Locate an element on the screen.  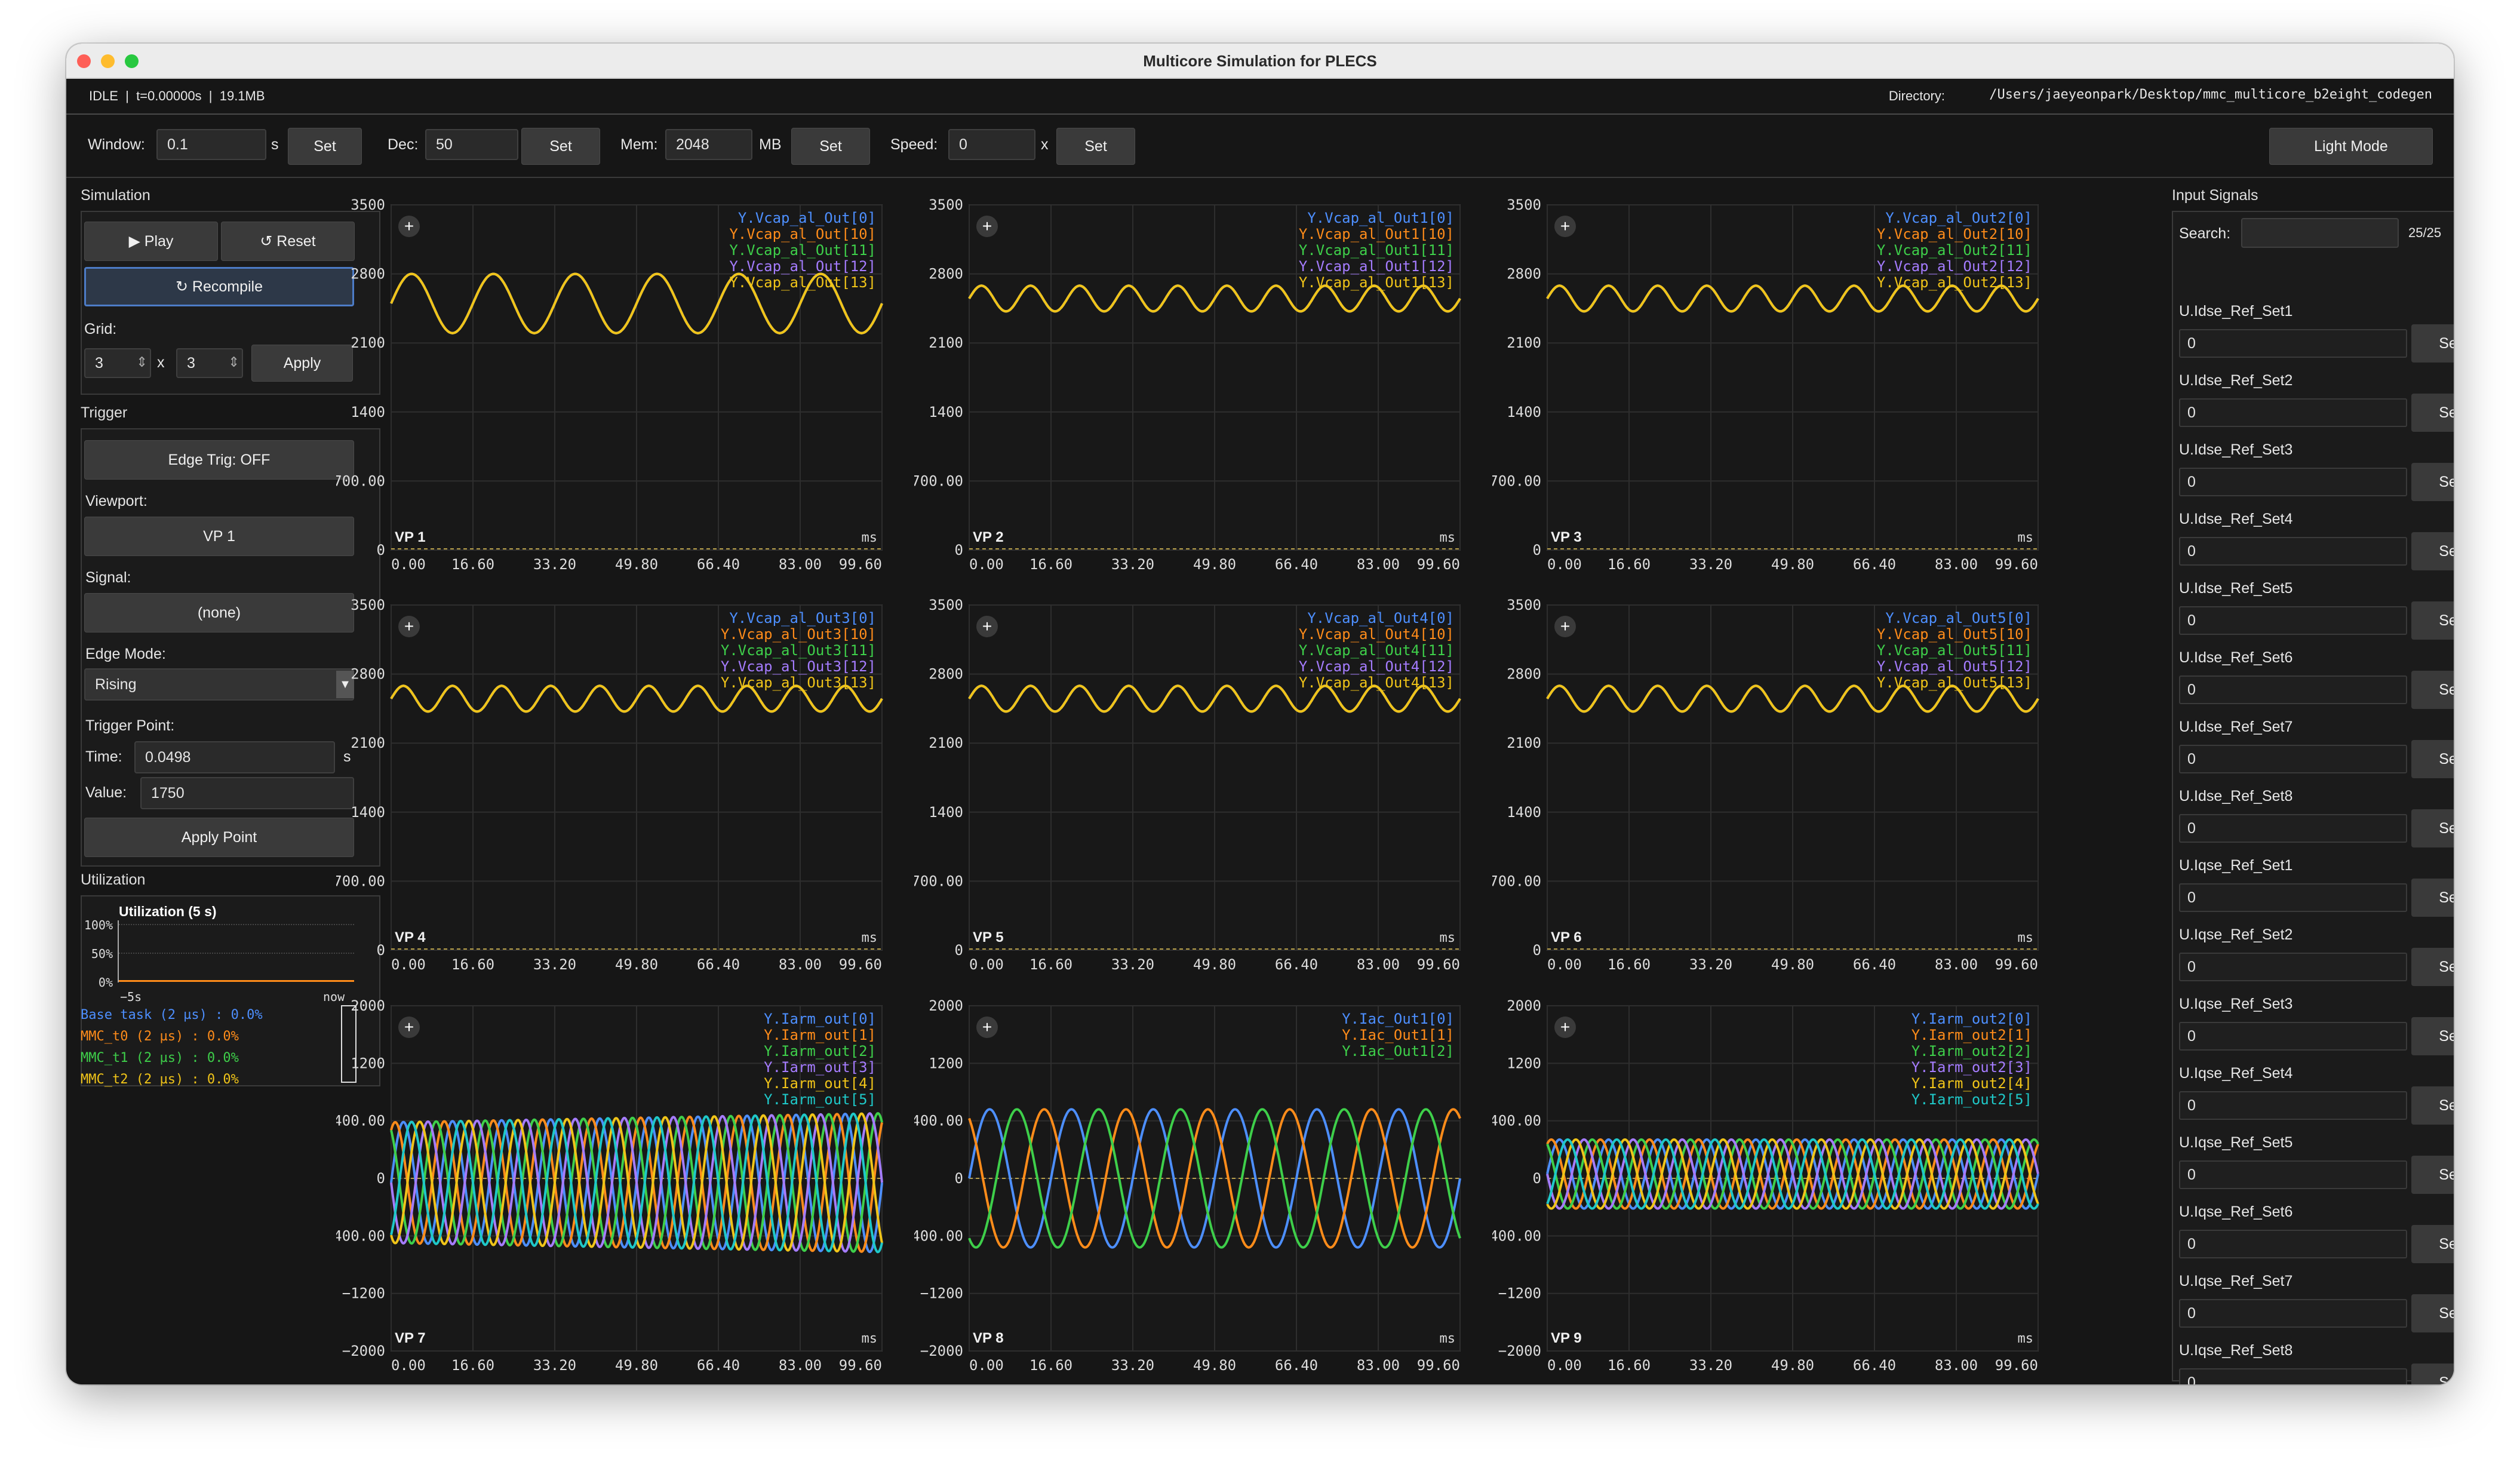
dec-label: Dec: is located at coordinates (403, 144).